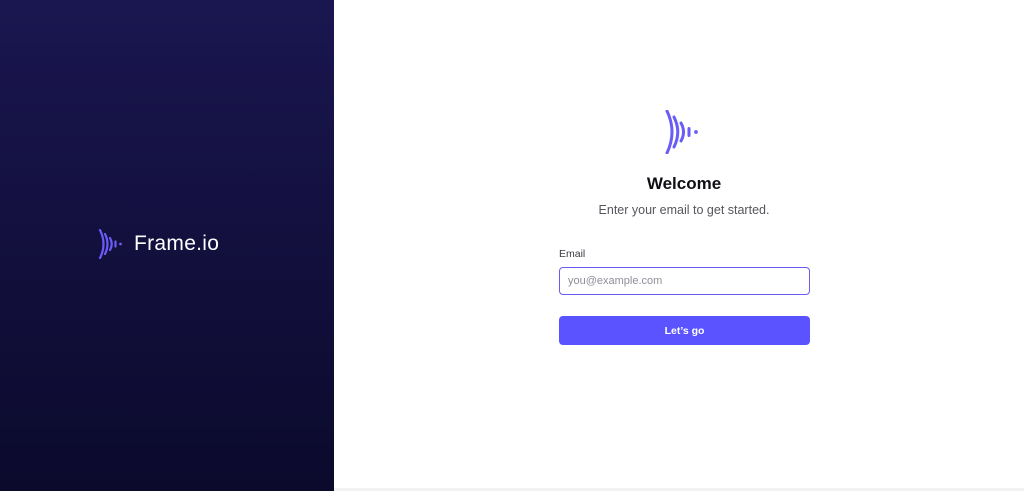  Describe the element at coordinates (684, 210) in the screenshot. I see `page-subtitle: Enter your email to get started.` at that location.